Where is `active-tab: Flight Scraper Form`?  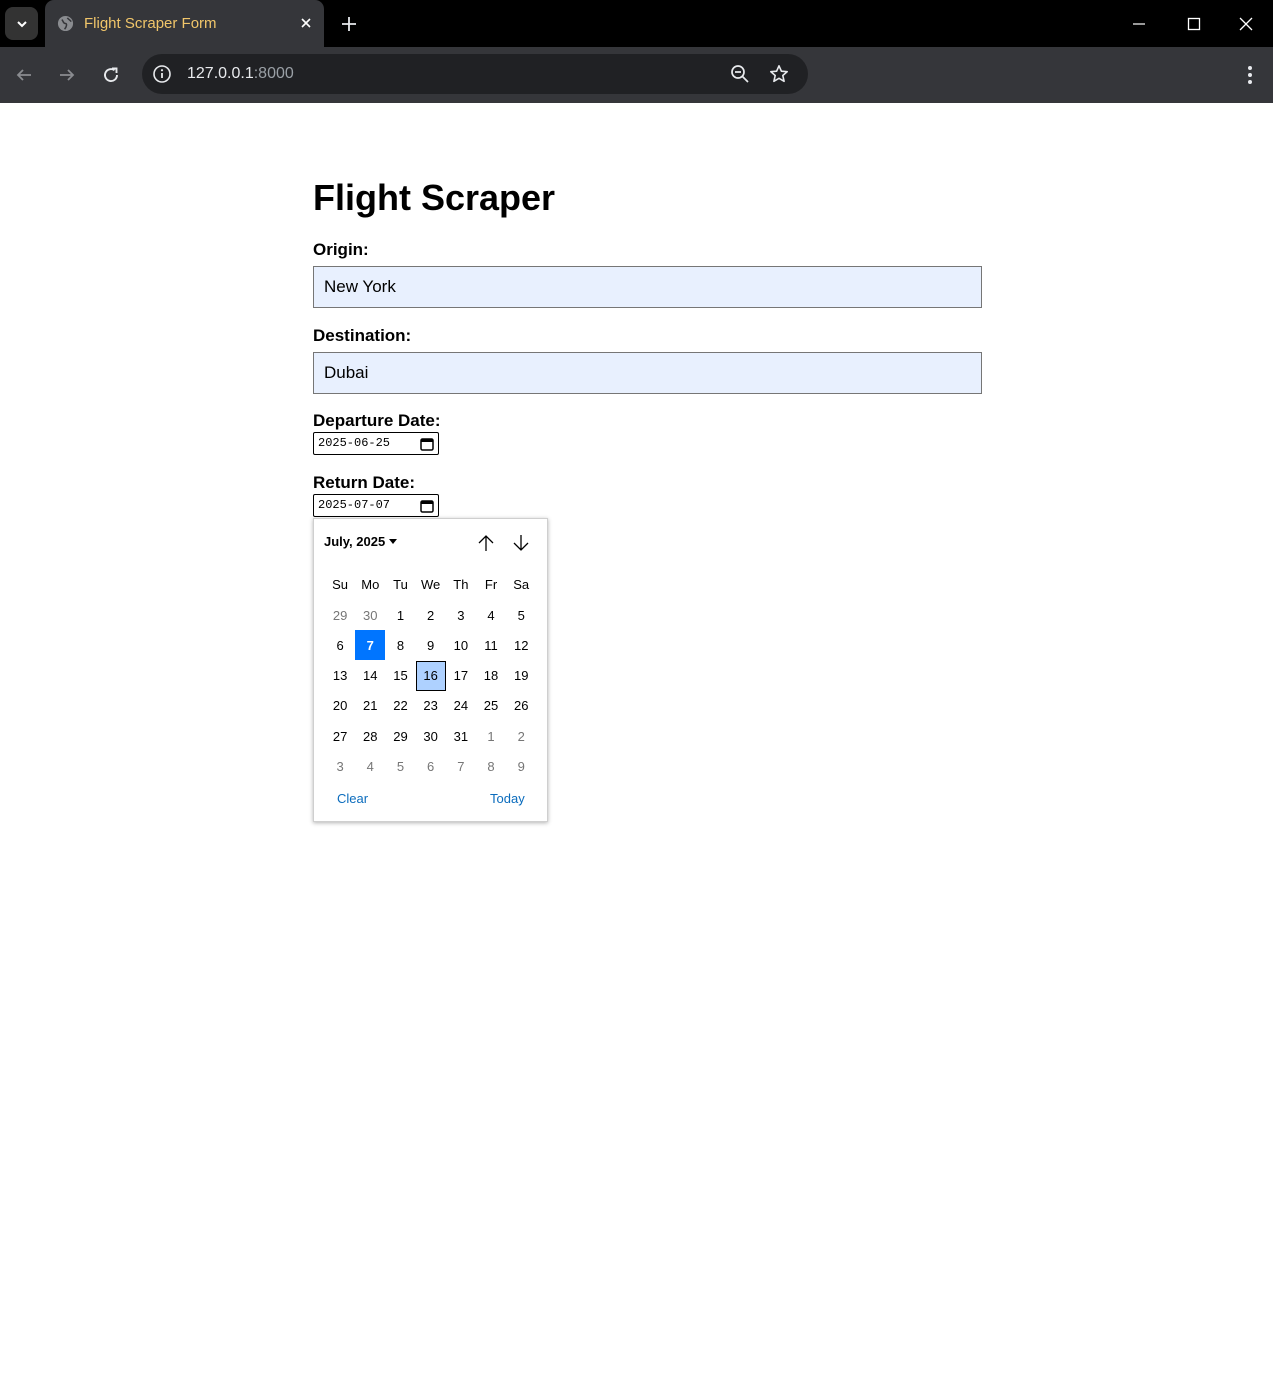 active-tab: Flight Scraper Form is located at coordinates (184, 23).